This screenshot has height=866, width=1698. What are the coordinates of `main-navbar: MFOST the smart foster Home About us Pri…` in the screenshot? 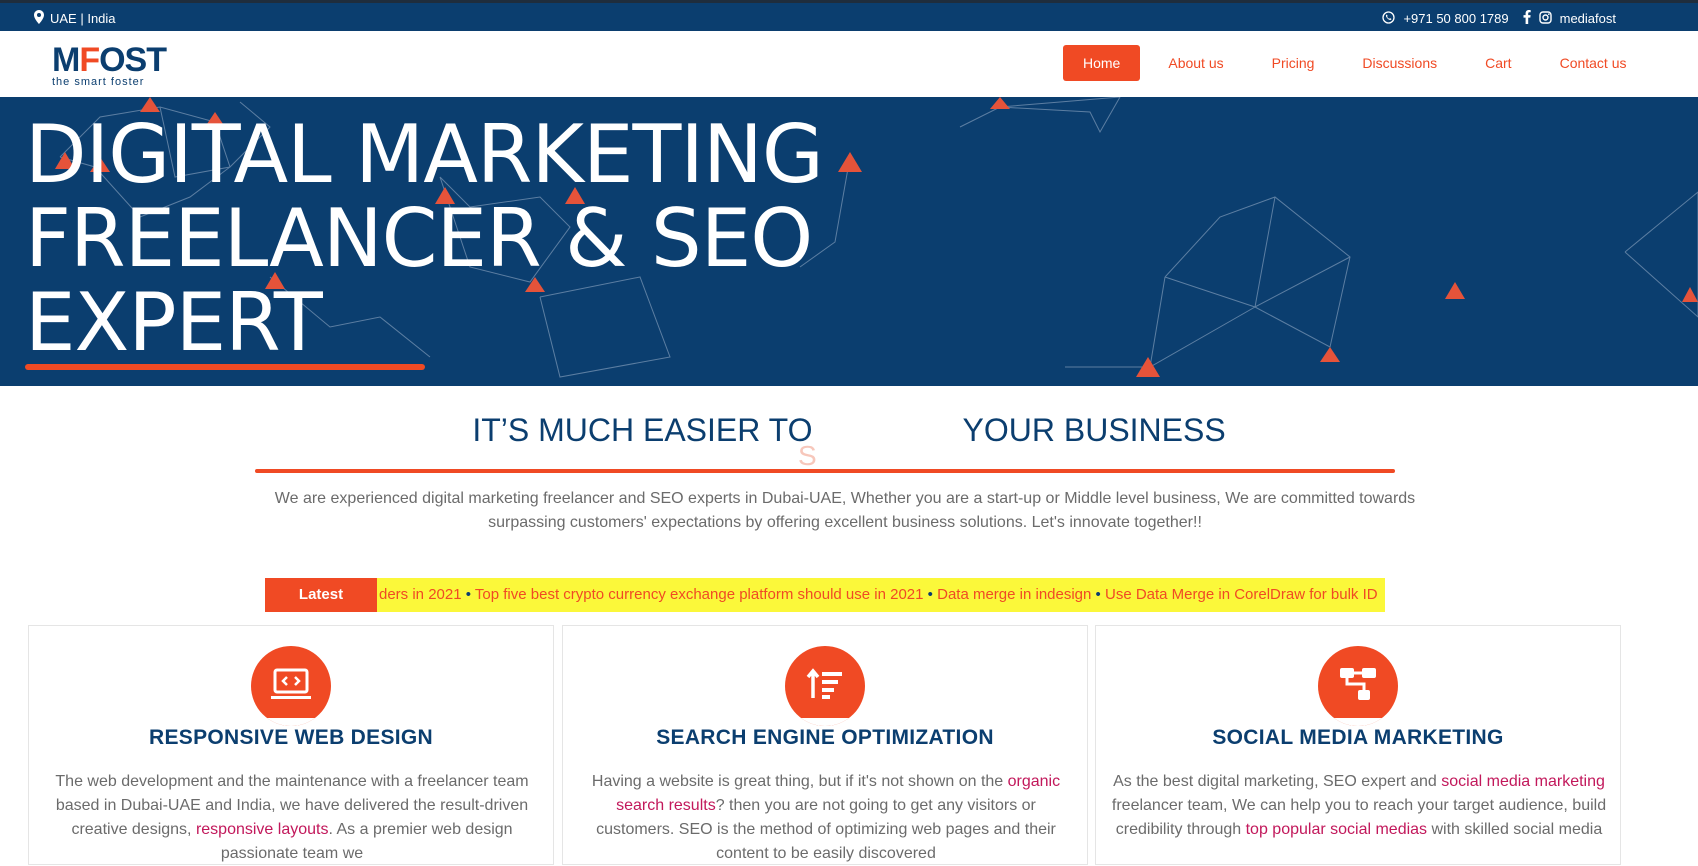 It's located at (849, 64).